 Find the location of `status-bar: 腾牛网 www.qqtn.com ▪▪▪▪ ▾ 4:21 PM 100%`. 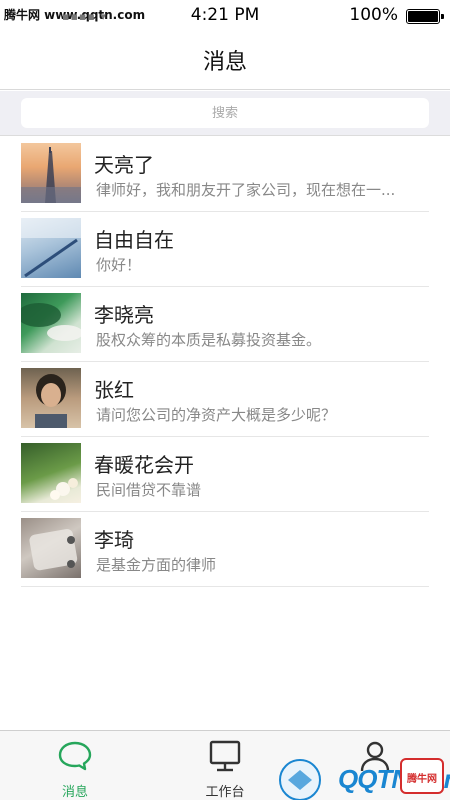

status-bar: 腾牛网 www.qqtn.com ▪▪▪▪ ▾ 4:21 PM 100% is located at coordinates (225, 16).